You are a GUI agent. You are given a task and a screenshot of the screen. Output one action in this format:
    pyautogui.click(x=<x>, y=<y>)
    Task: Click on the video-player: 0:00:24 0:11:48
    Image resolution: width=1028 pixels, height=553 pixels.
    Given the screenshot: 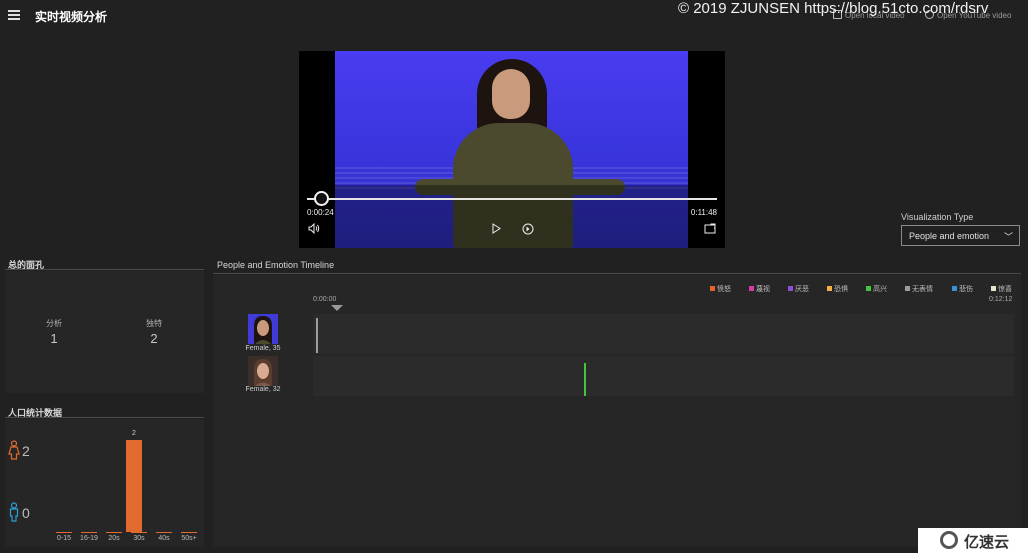 What is the action you would take?
    pyautogui.click(x=512, y=149)
    